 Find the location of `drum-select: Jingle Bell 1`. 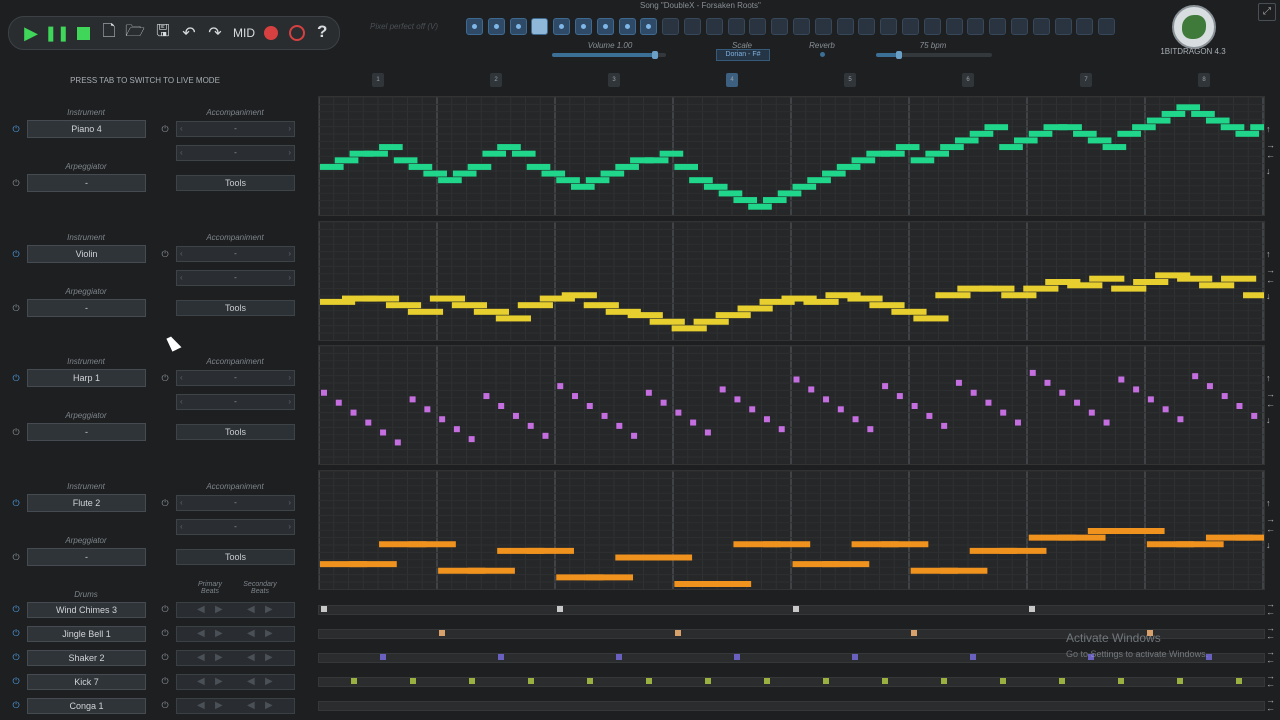

drum-select: Jingle Bell 1 is located at coordinates (86, 634).